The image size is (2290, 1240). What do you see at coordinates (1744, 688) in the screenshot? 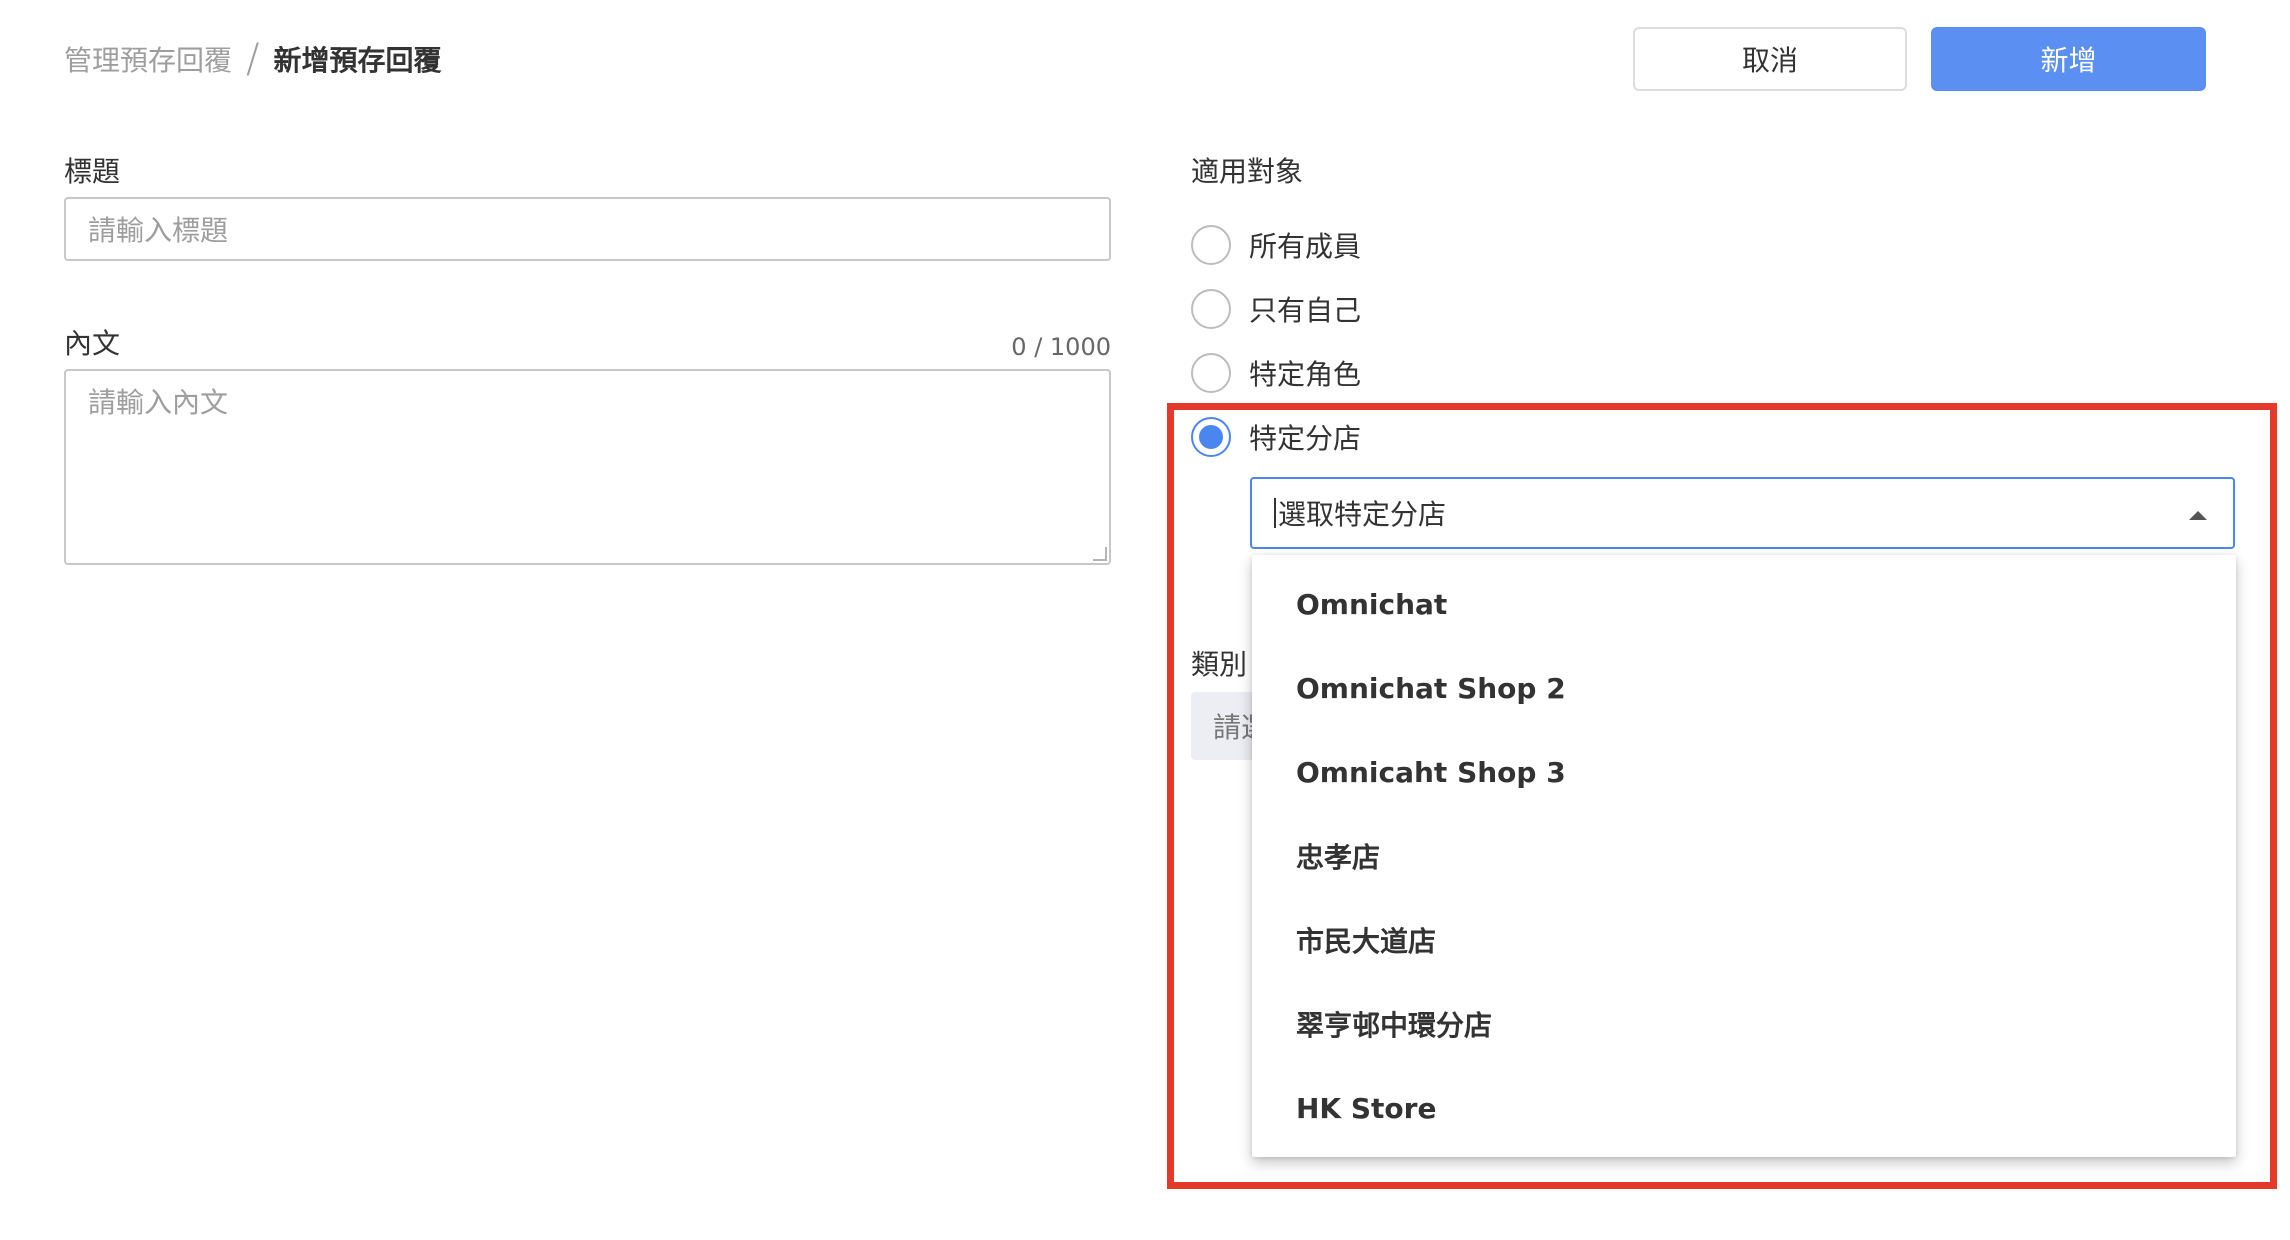
I see `dropdown-option: Omnichat Shop 2` at bounding box center [1744, 688].